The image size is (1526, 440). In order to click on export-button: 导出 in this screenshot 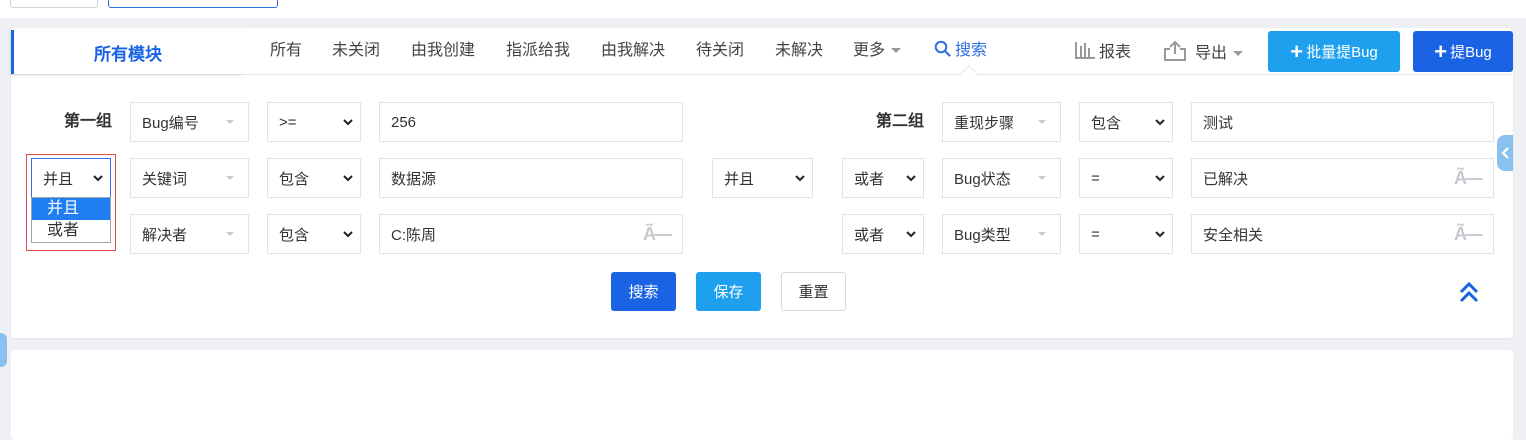, I will do `click(1203, 51)`.